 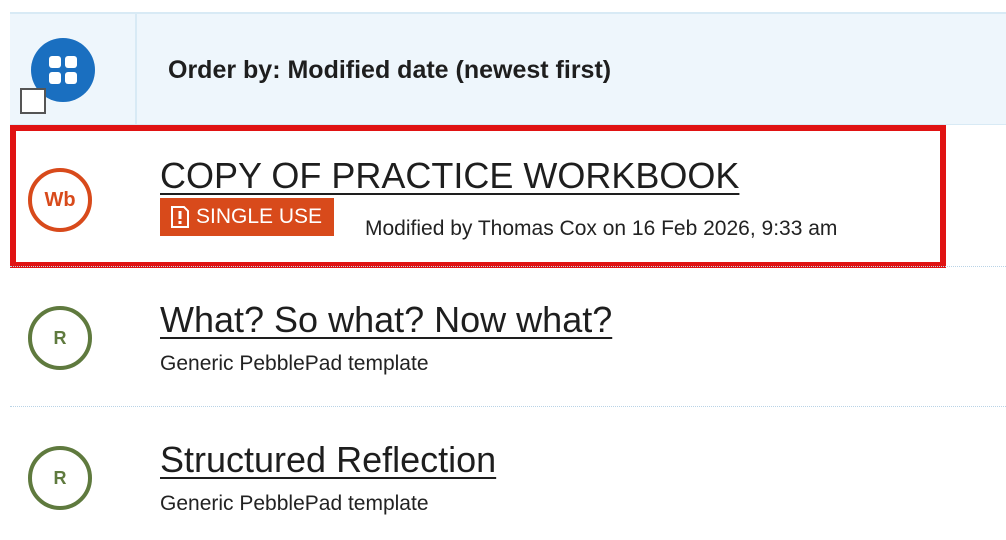 What do you see at coordinates (386, 320) in the screenshot?
I see `item-title-link: What? So what? Now what?` at bounding box center [386, 320].